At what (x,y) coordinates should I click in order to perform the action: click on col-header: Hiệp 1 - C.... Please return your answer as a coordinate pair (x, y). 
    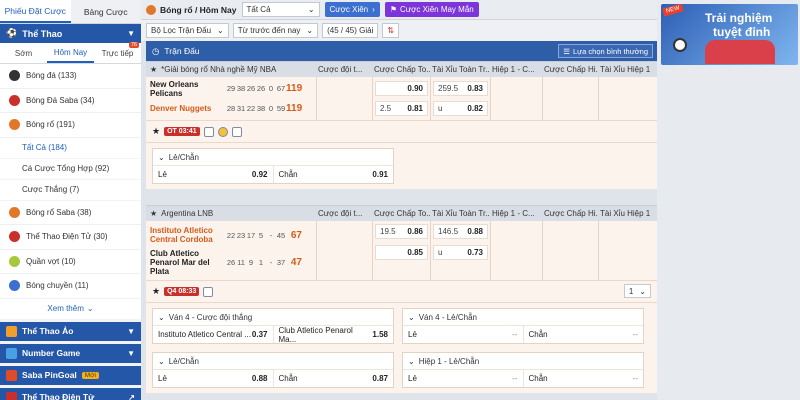
    Looking at the image, I should click on (513, 69).